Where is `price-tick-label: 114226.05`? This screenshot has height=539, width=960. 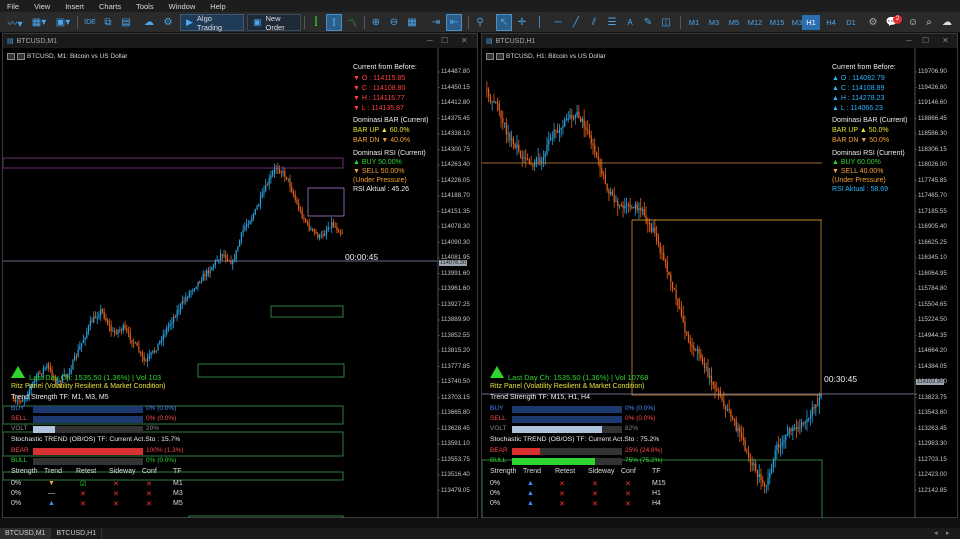
price-tick-label: 114226.05 is located at coordinates (455, 180).